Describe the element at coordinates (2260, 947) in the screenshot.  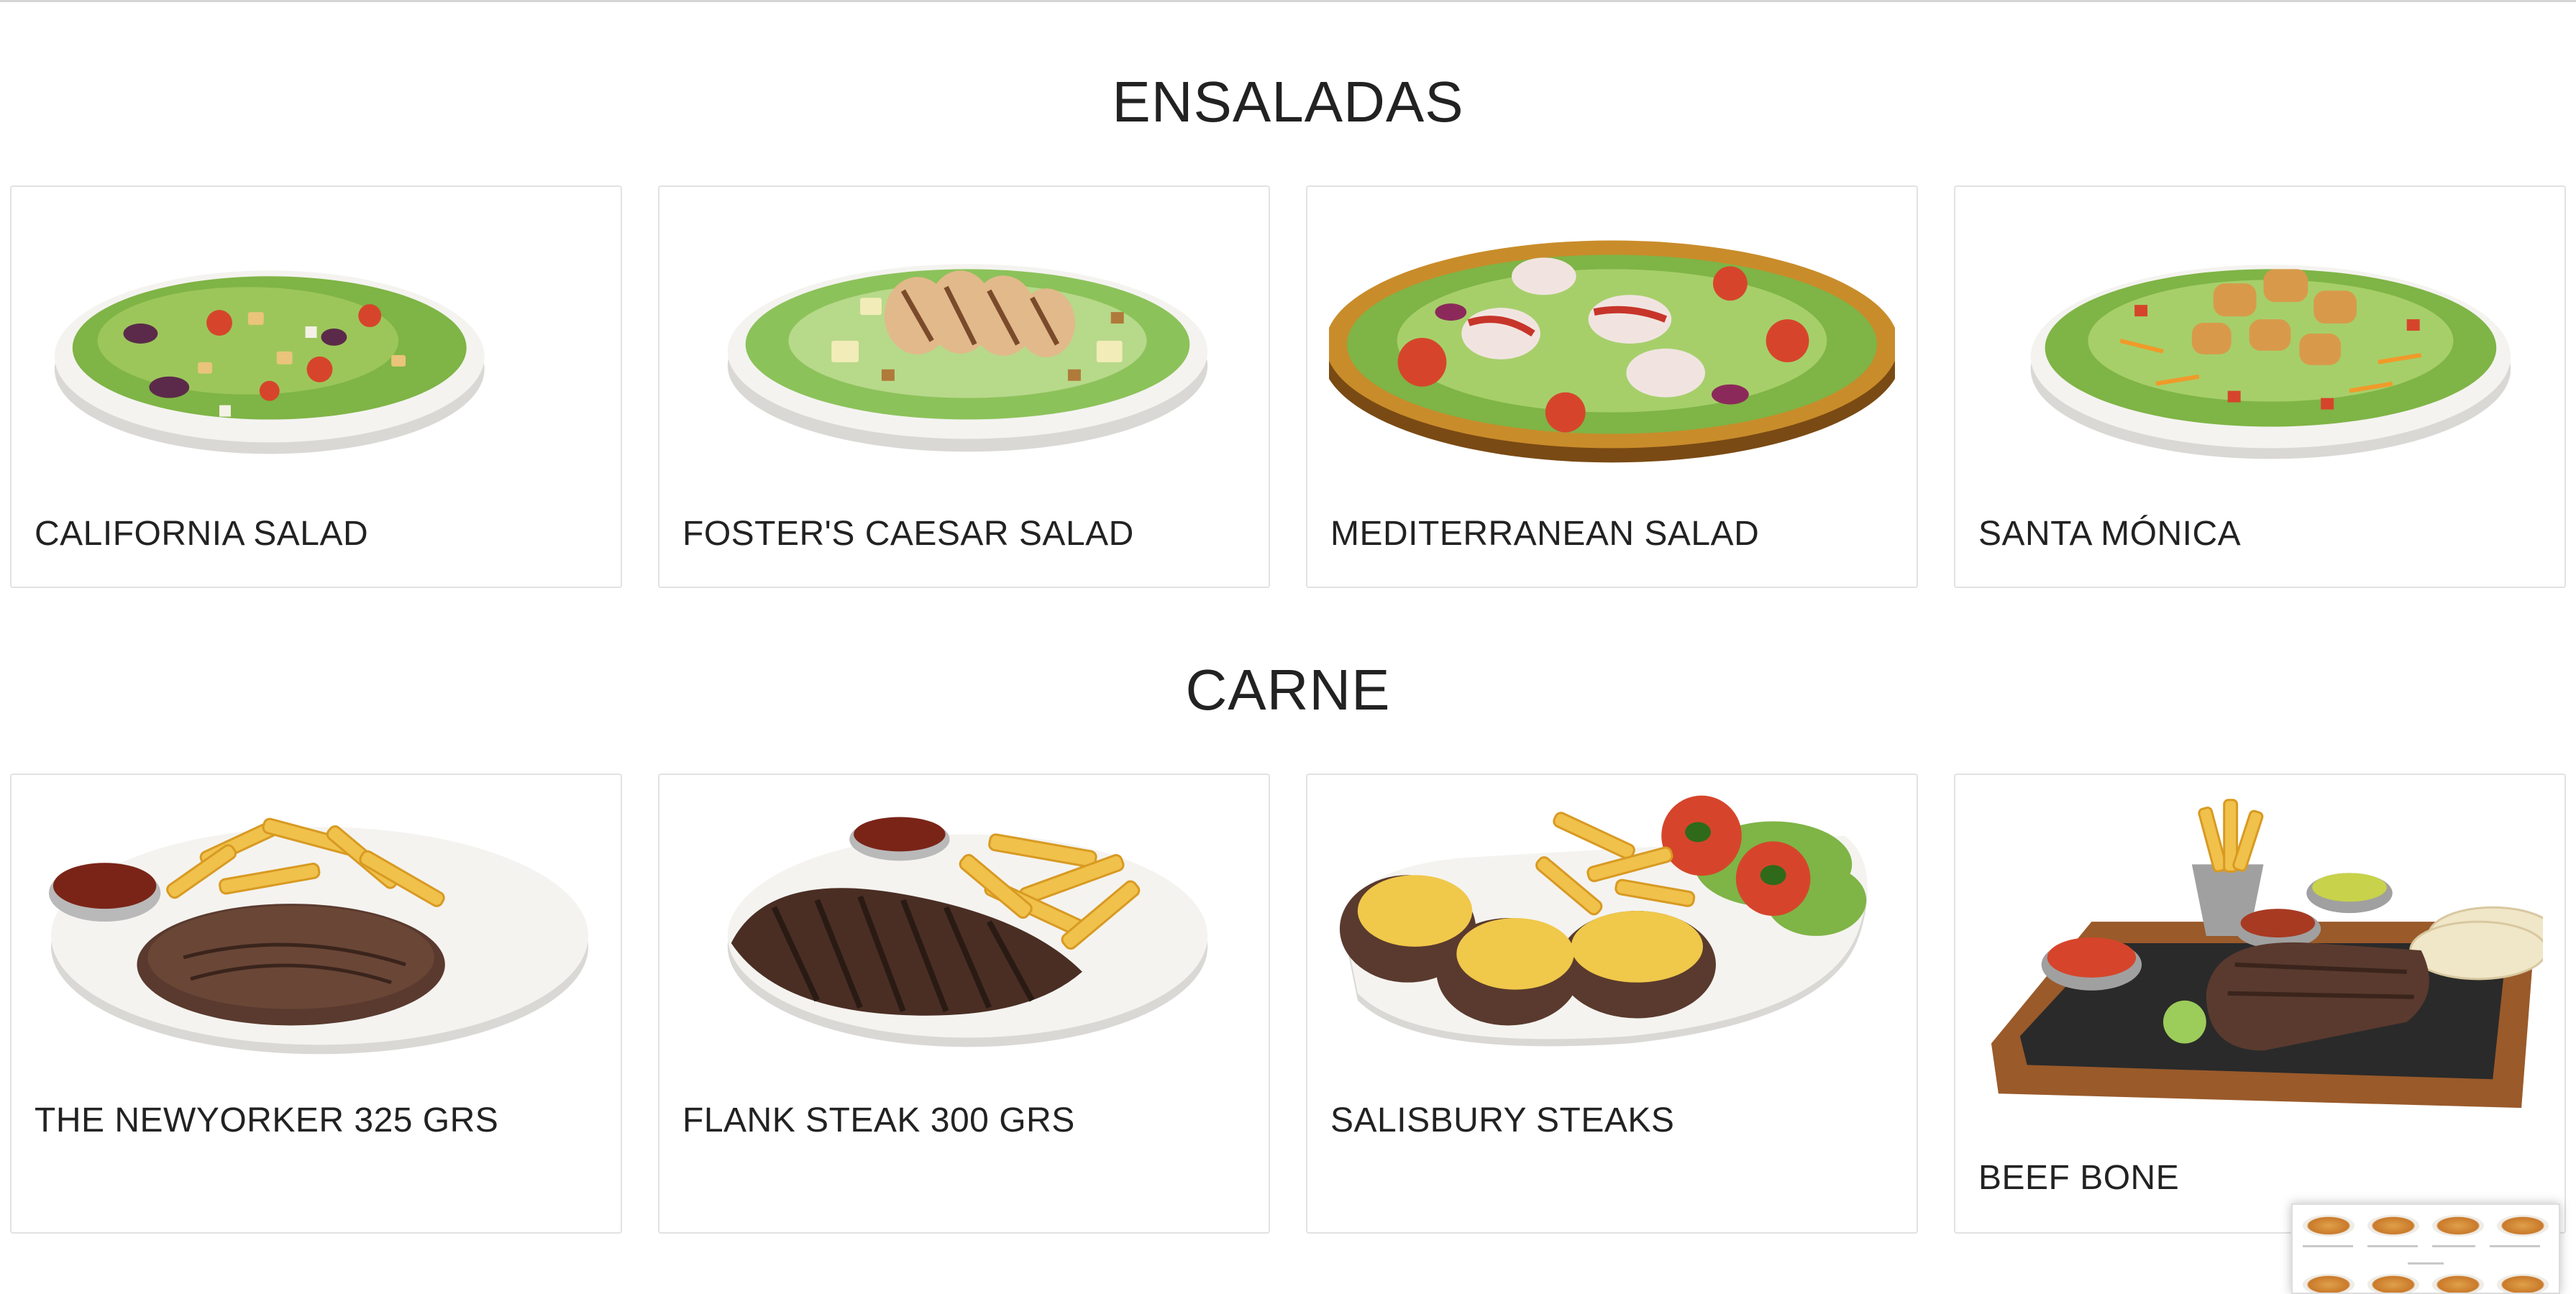
I see `beef-bone-board-image` at that location.